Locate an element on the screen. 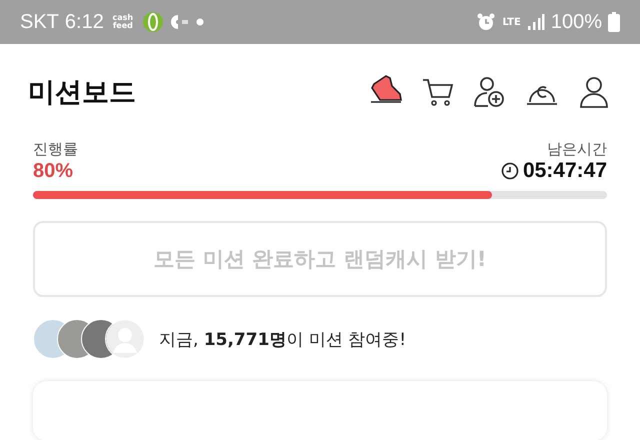 This screenshot has width=640, height=440. network-text: LTE is located at coordinates (511, 22).